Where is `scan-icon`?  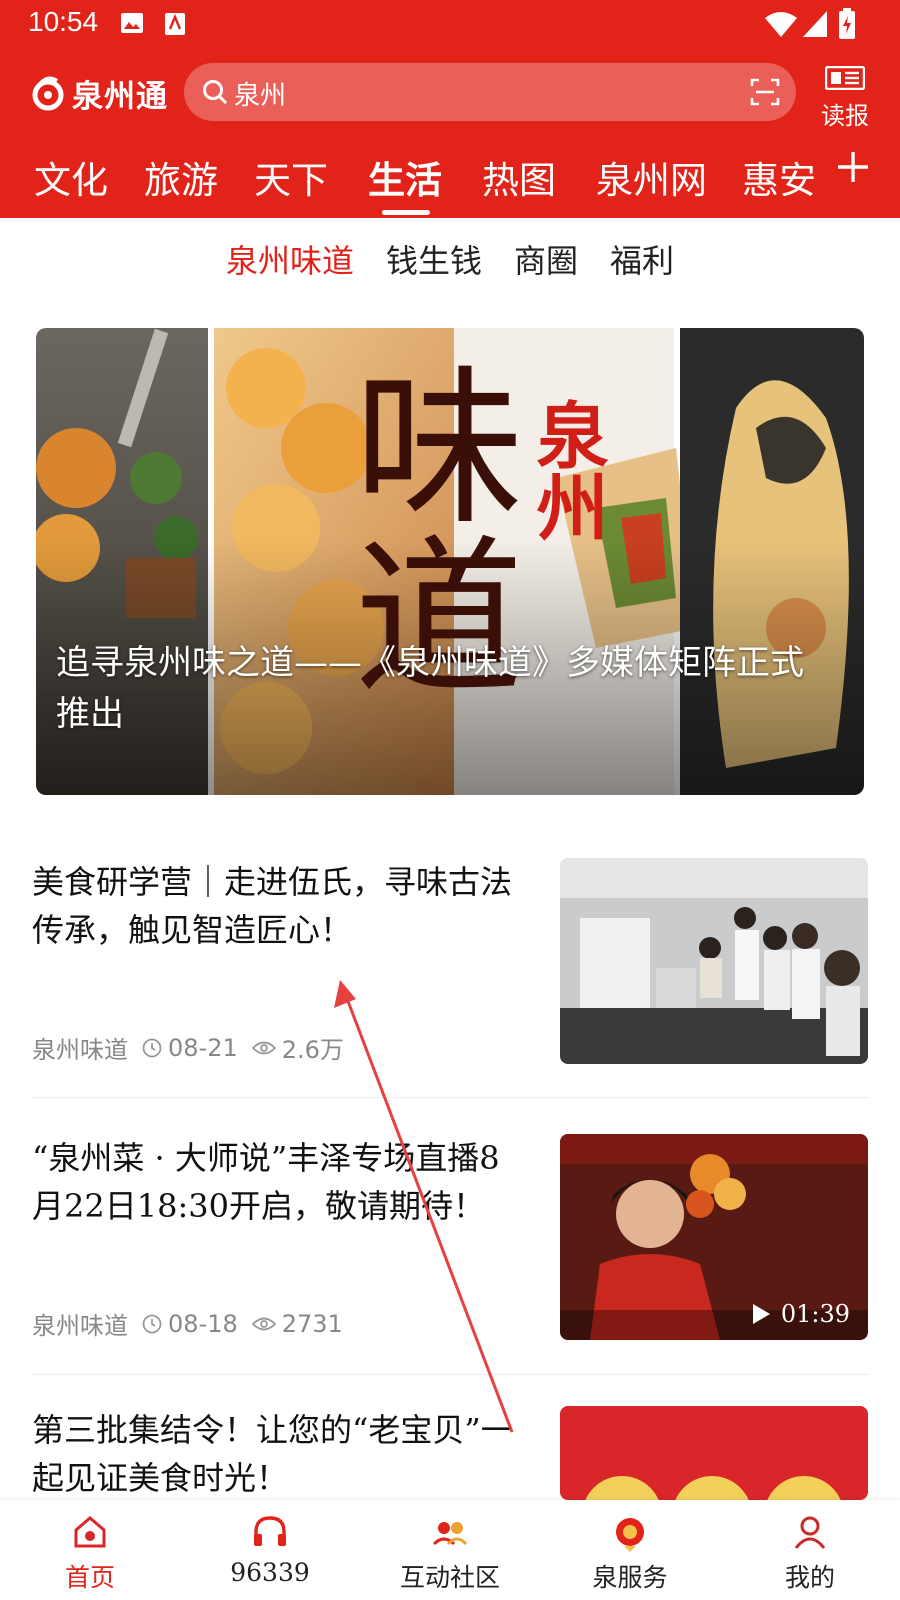 scan-icon is located at coordinates (765, 92).